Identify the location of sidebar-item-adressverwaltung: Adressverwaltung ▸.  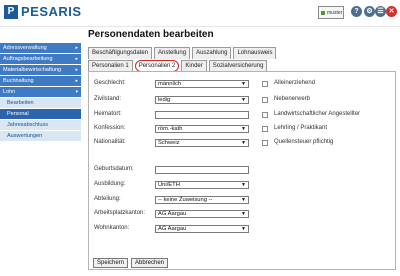
(40, 48).